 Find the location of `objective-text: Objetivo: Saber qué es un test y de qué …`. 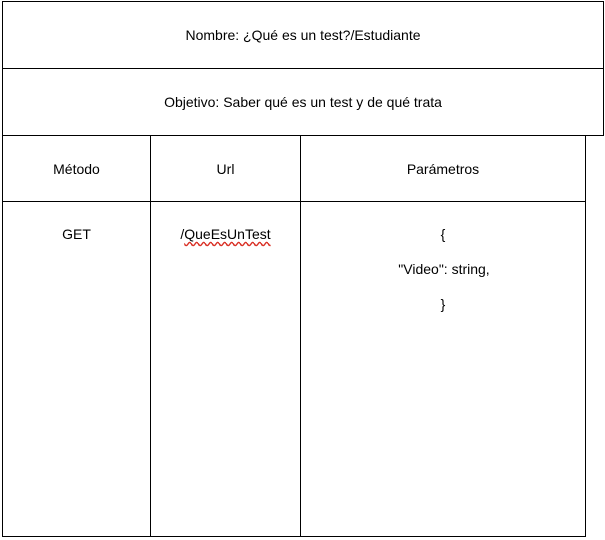

objective-text: Objetivo: Saber qué es un test y de qué … is located at coordinates (303, 102).